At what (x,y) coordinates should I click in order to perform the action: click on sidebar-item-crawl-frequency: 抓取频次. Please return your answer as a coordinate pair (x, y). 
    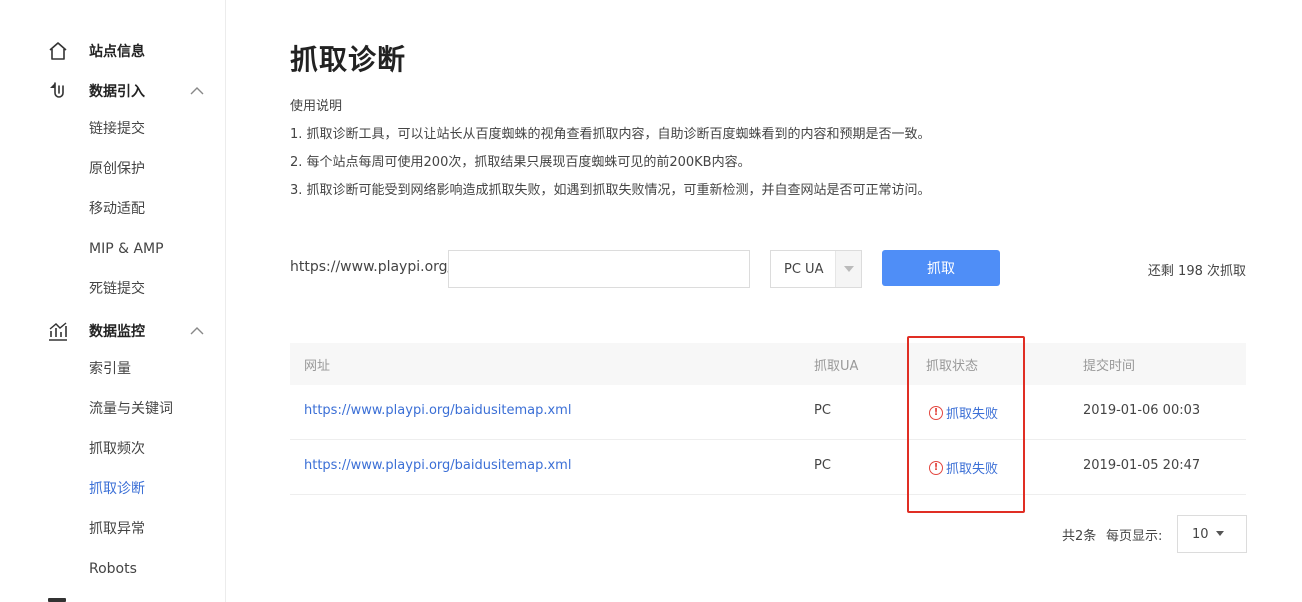
    Looking at the image, I should click on (117, 449).